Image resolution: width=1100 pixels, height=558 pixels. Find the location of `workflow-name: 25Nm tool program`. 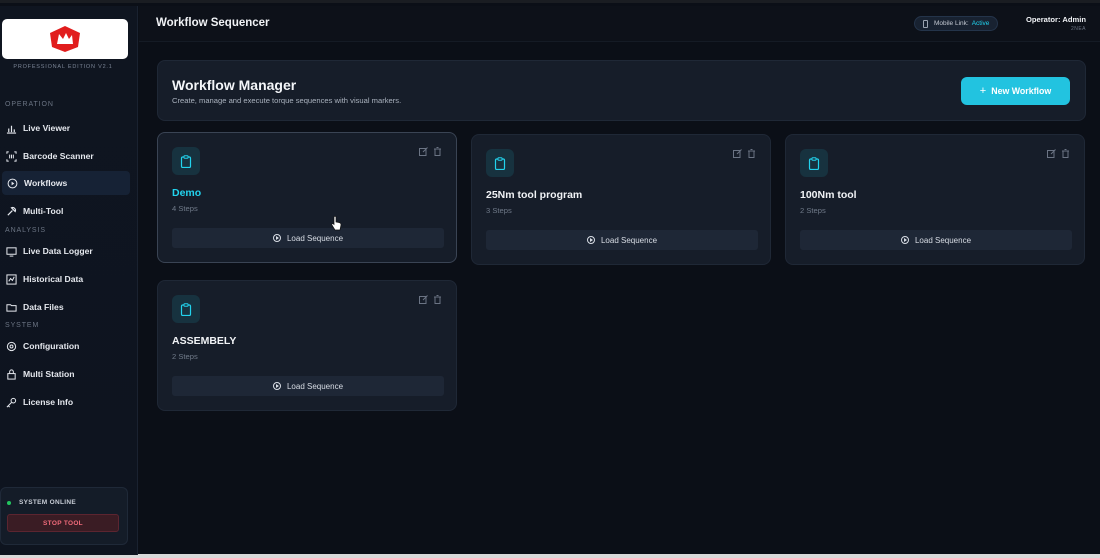

workflow-name: 25Nm tool program is located at coordinates (534, 195).